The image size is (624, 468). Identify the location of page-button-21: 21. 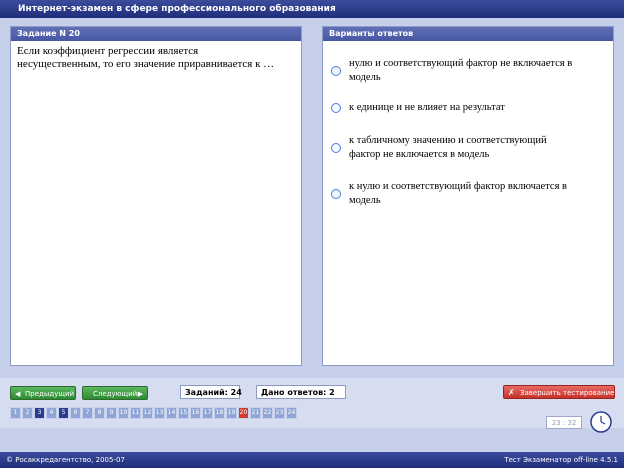
(255, 413).